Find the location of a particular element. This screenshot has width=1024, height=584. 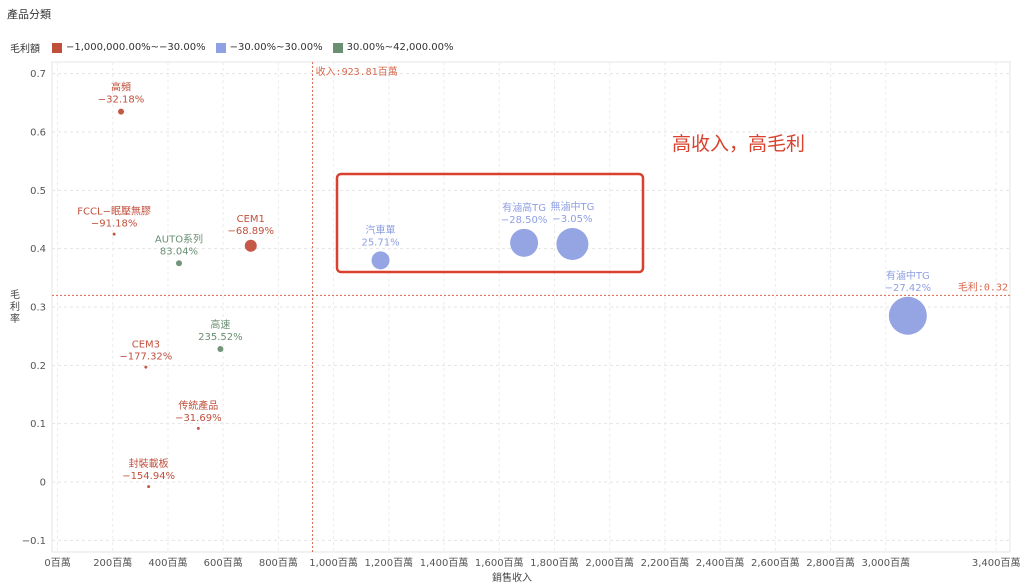

x-tick-label: 400百萬 is located at coordinates (167, 562).